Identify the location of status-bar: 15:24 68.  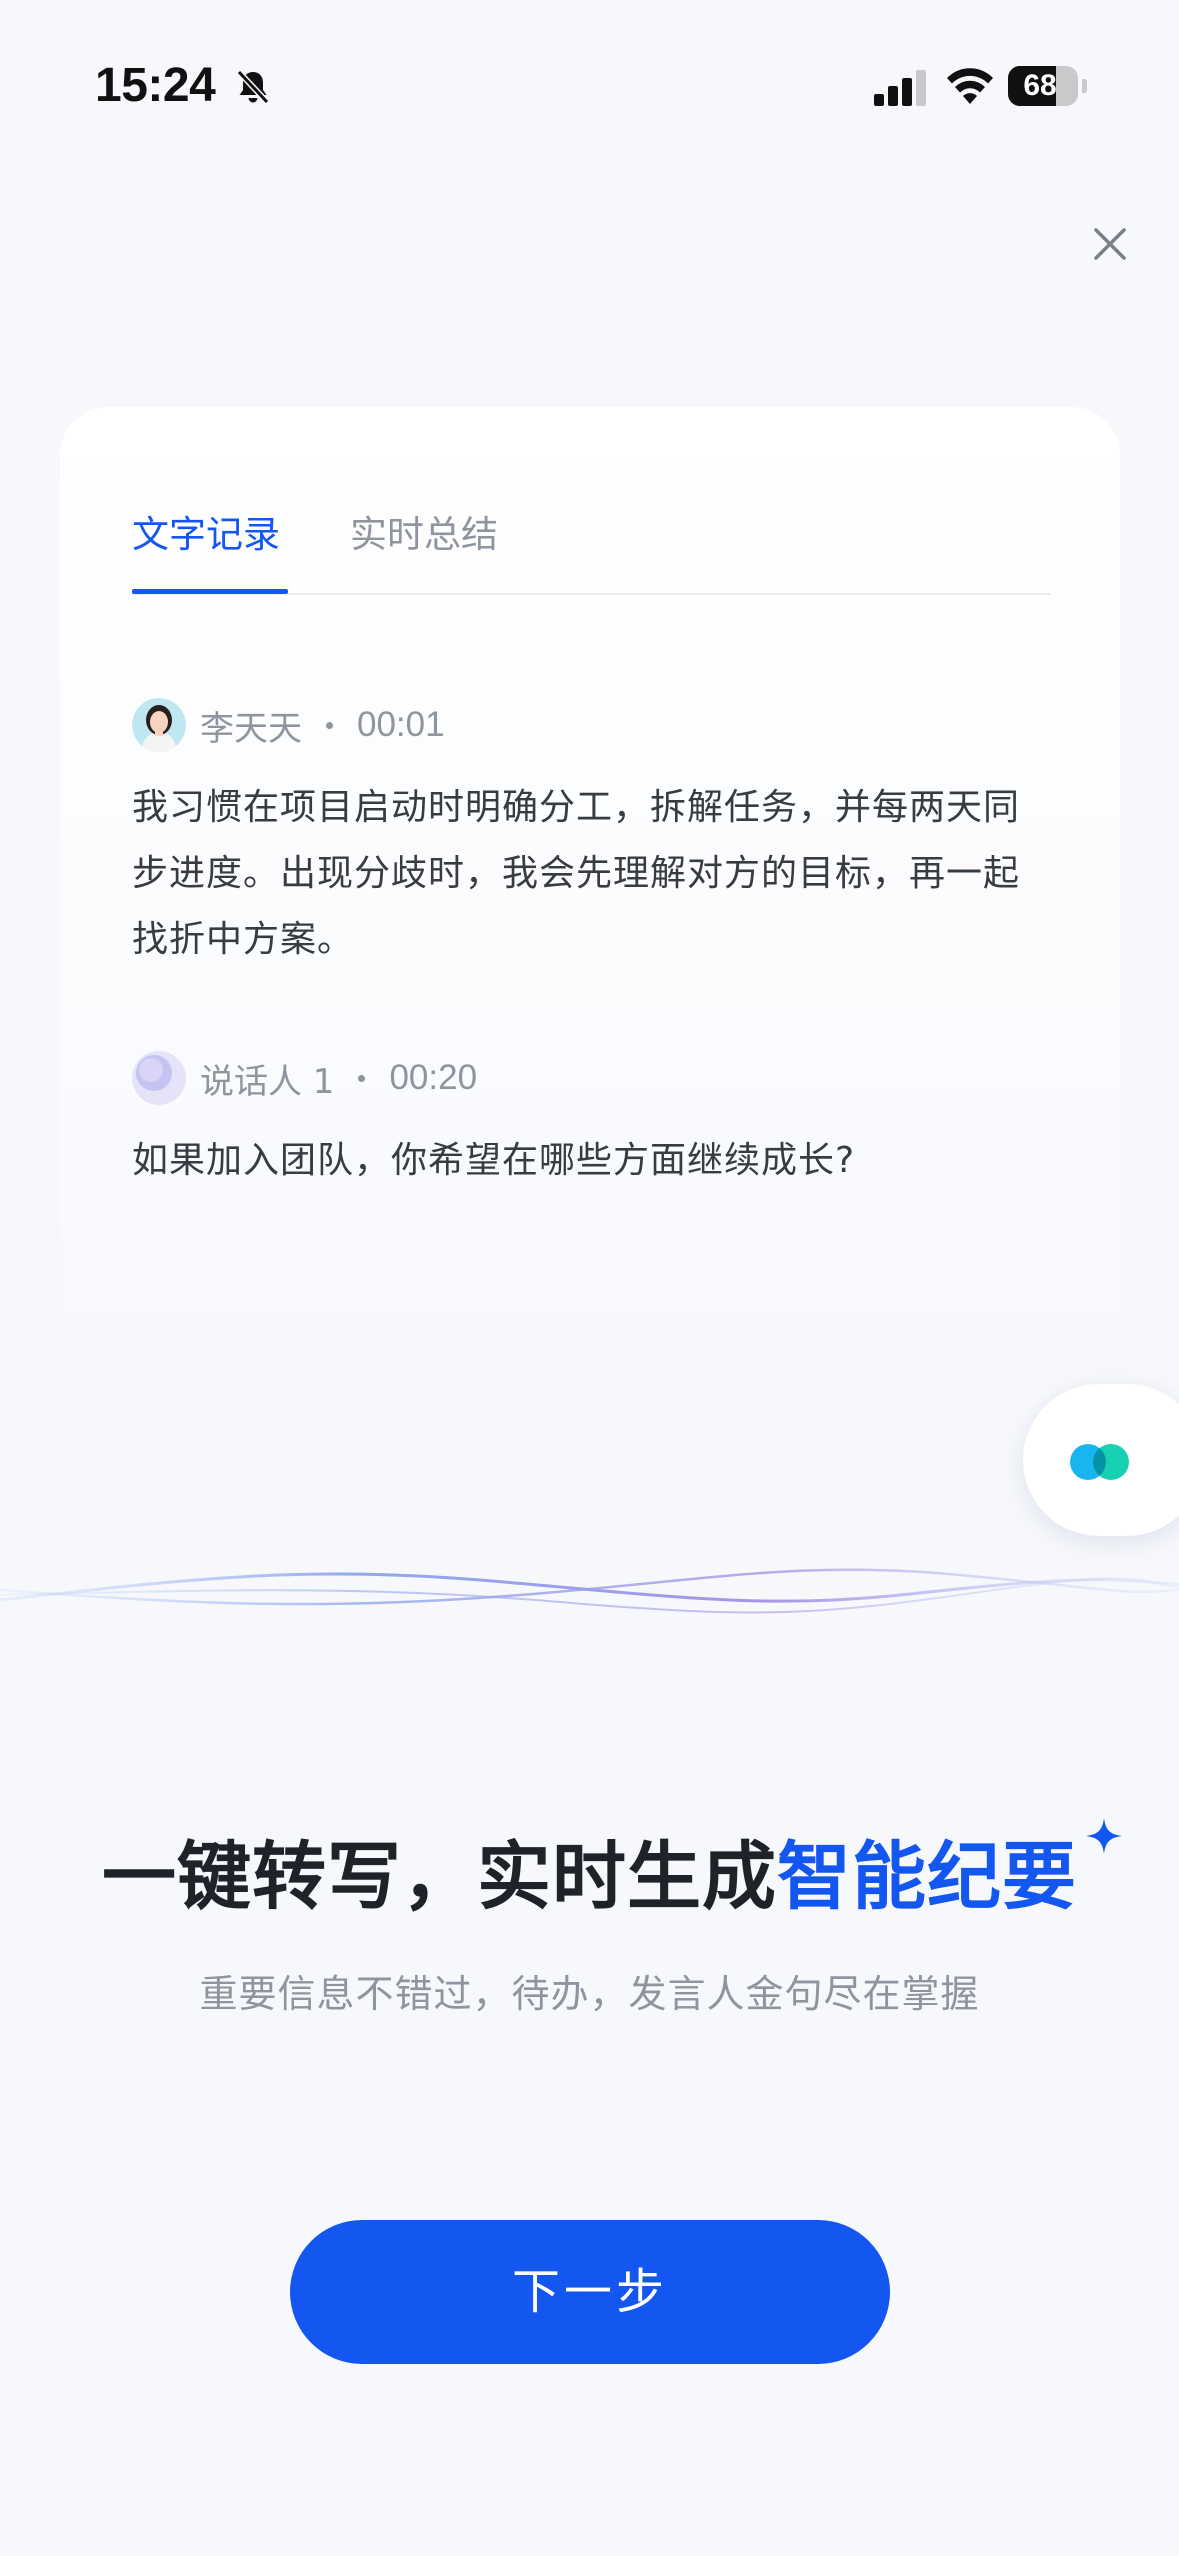
(589, 85).